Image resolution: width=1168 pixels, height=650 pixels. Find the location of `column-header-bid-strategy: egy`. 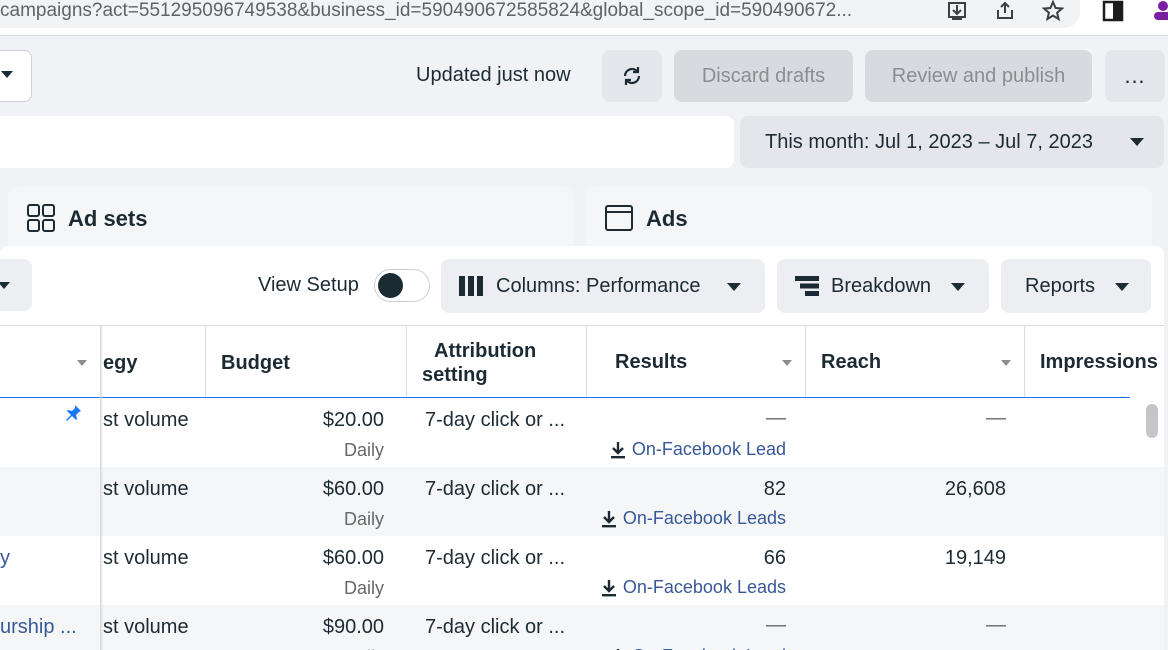

column-header-bid-strategy: egy is located at coordinates (154, 362).